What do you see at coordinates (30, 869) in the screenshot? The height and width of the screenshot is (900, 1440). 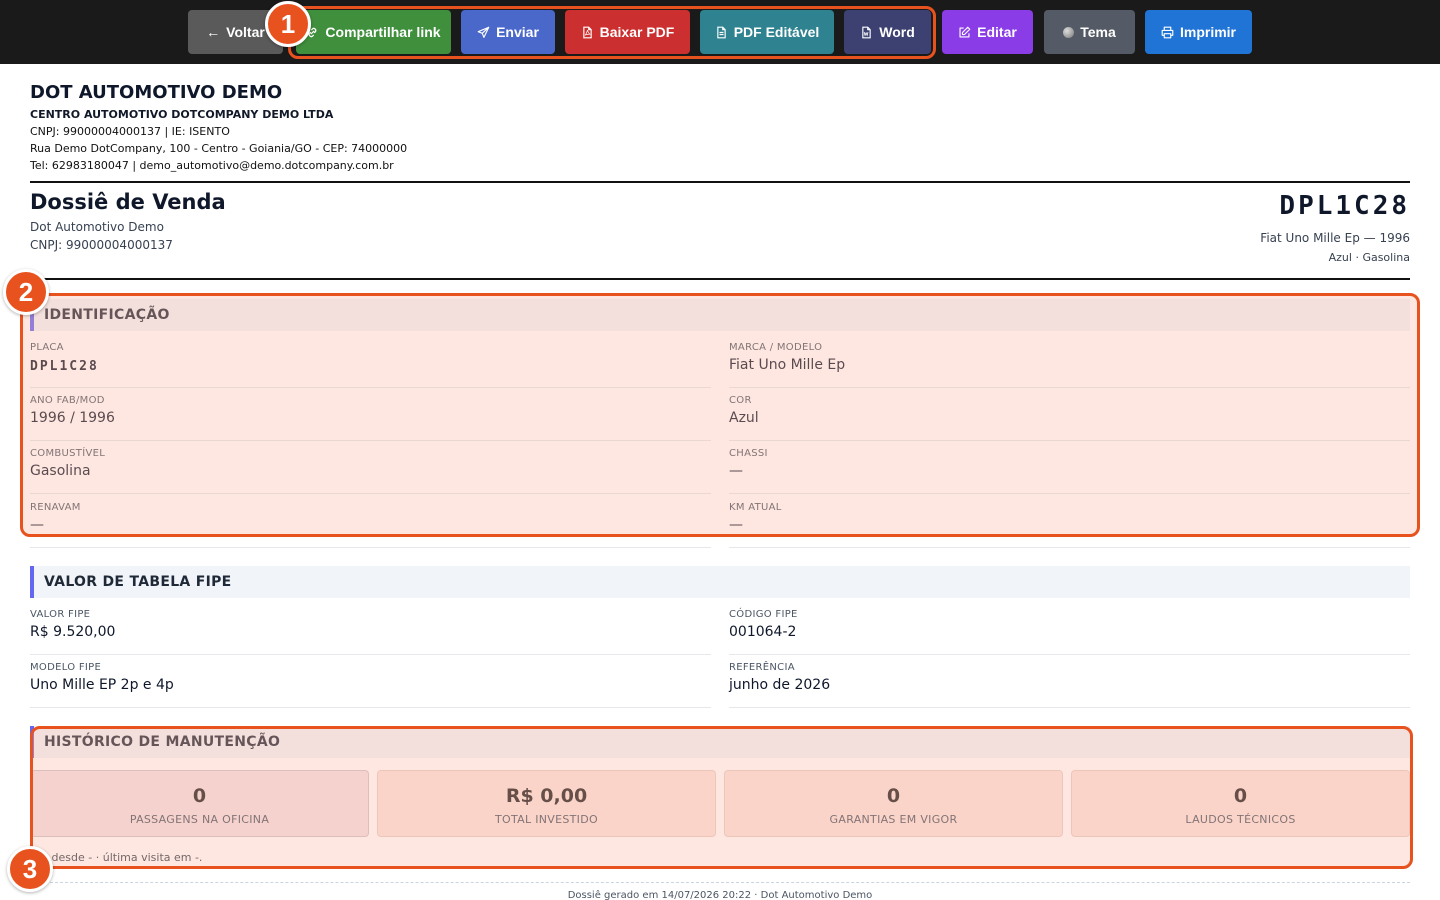 I see `annotation-badge-3: 3` at bounding box center [30, 869].